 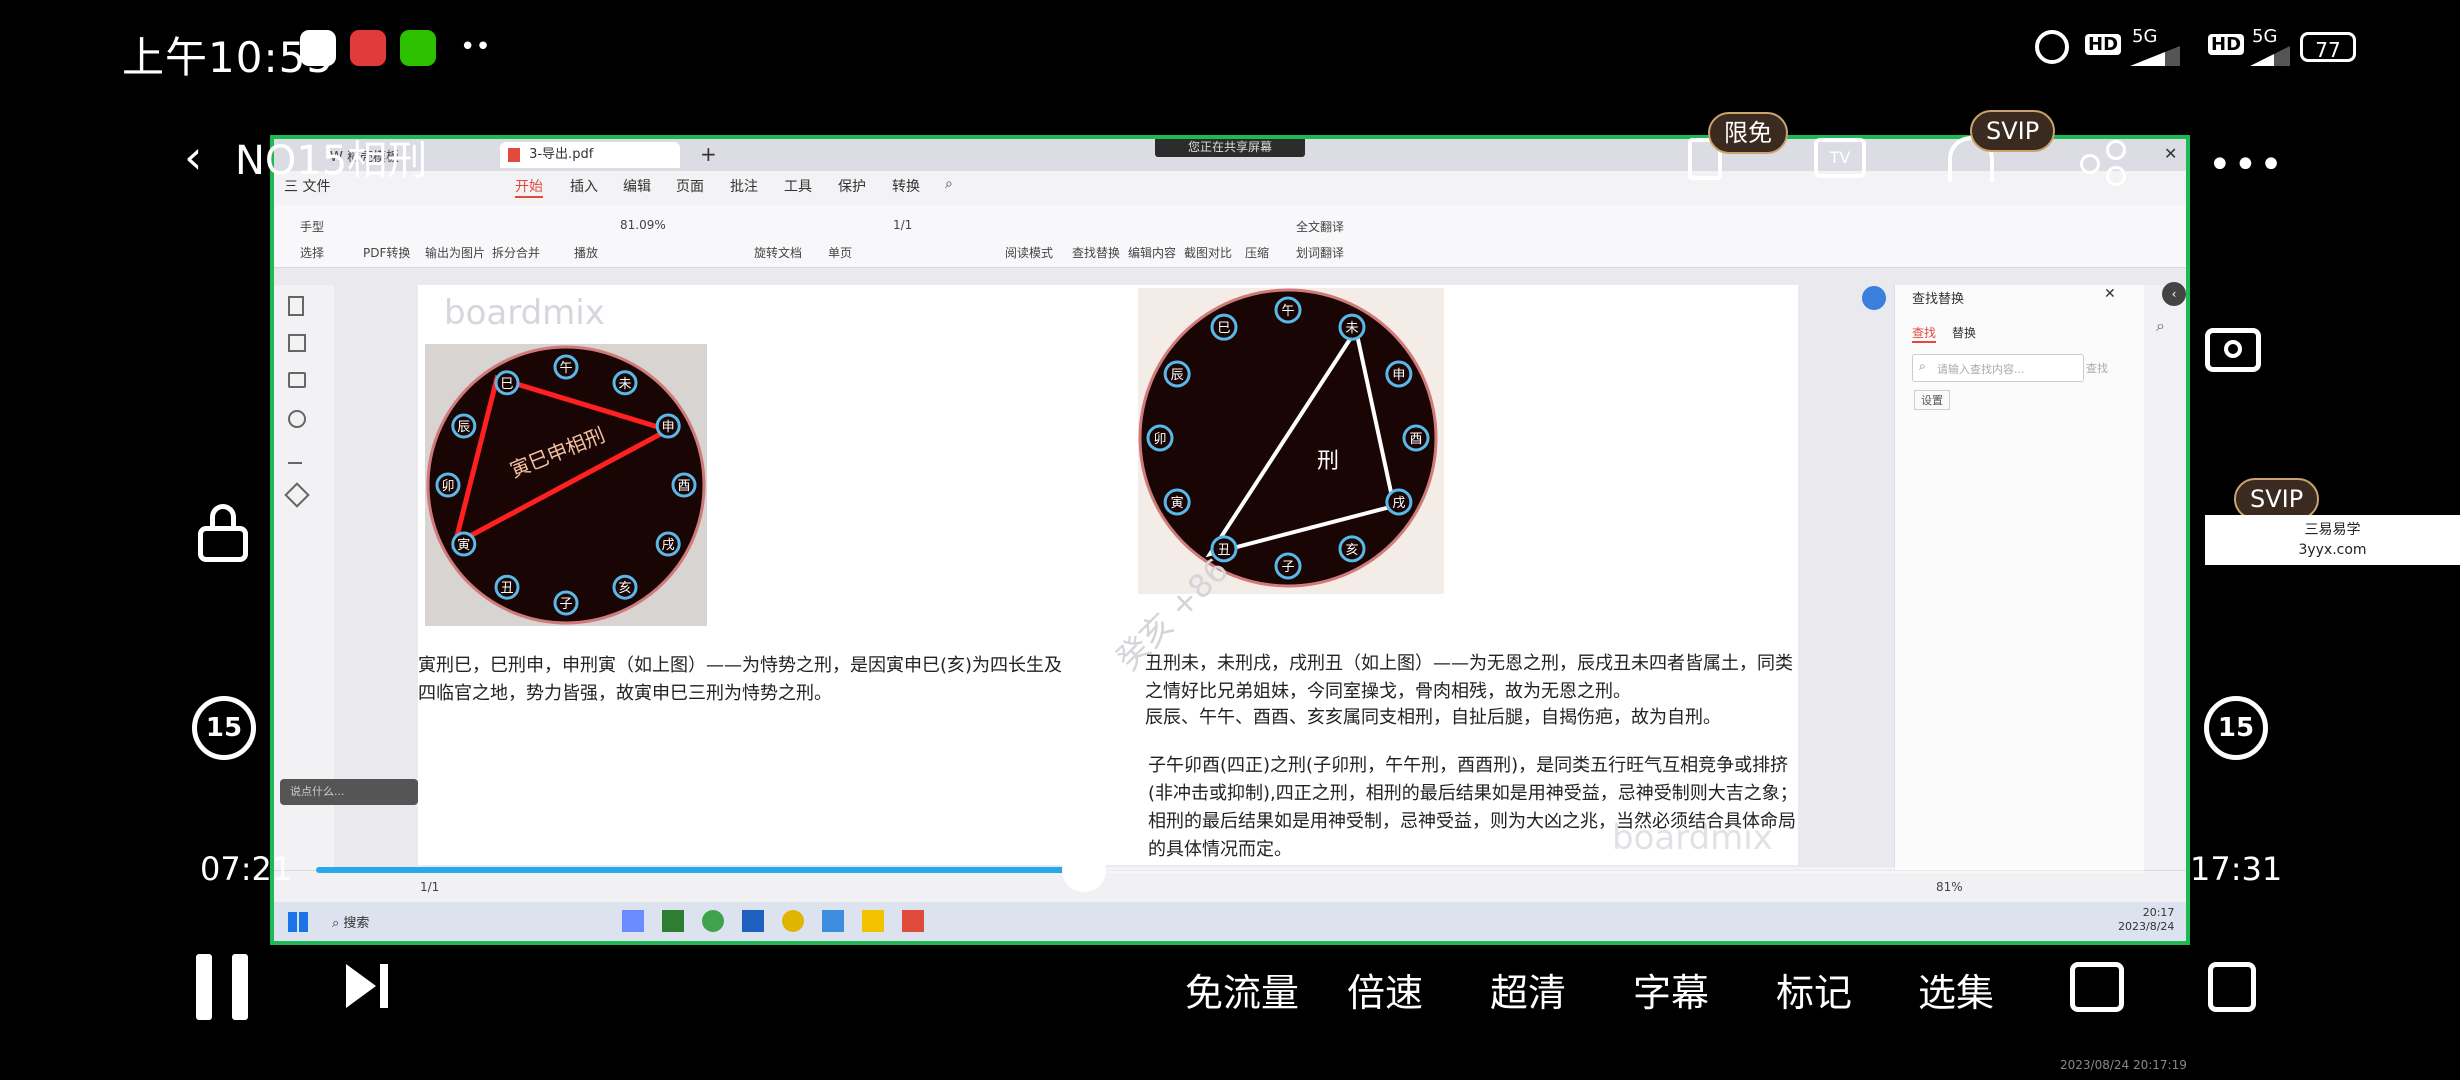 I want to click on status-zoom: 81%, so click(x=1949, y=887).